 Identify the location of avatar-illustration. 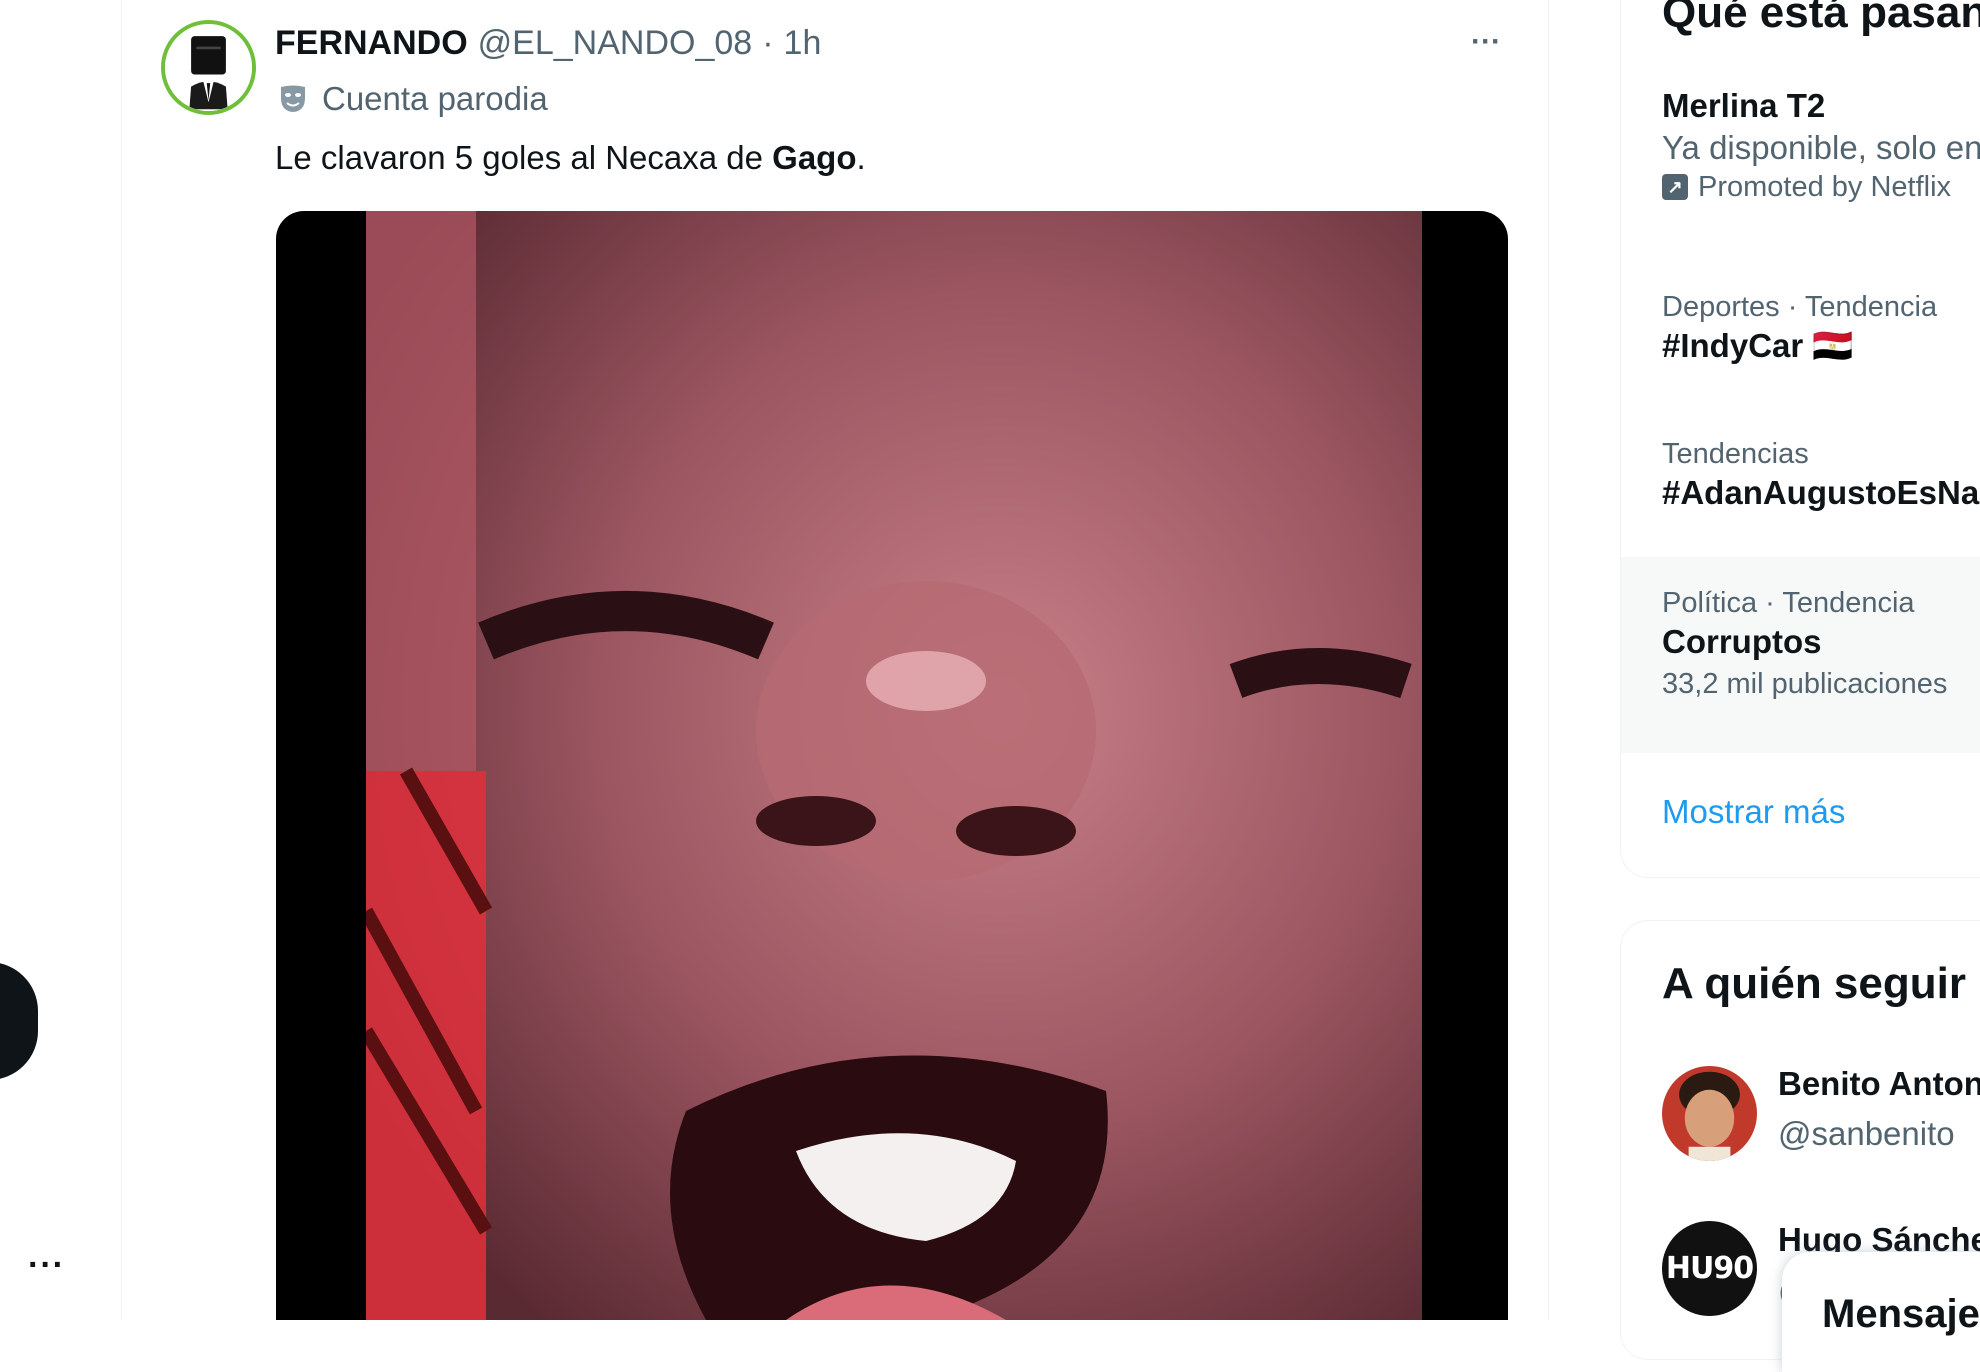
(208, 67).